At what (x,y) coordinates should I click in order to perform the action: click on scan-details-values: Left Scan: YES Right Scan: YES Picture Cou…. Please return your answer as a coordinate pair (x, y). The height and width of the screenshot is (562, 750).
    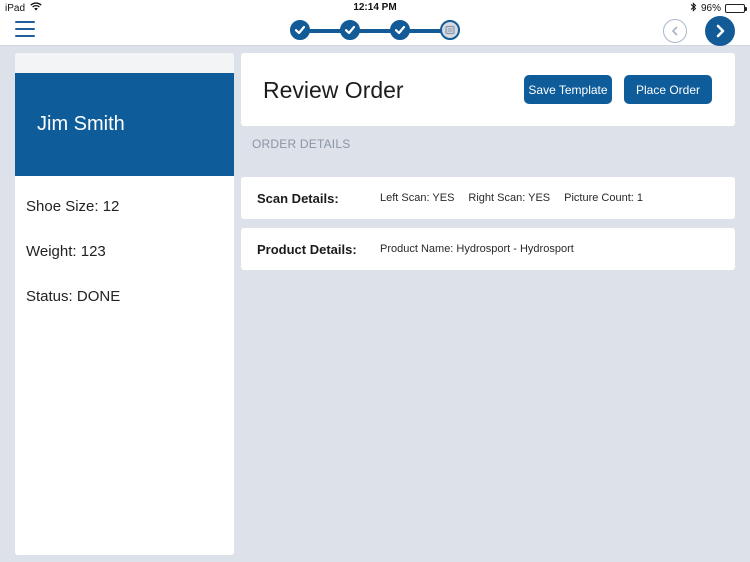
    Looking at the image, I should click on (511, 198).